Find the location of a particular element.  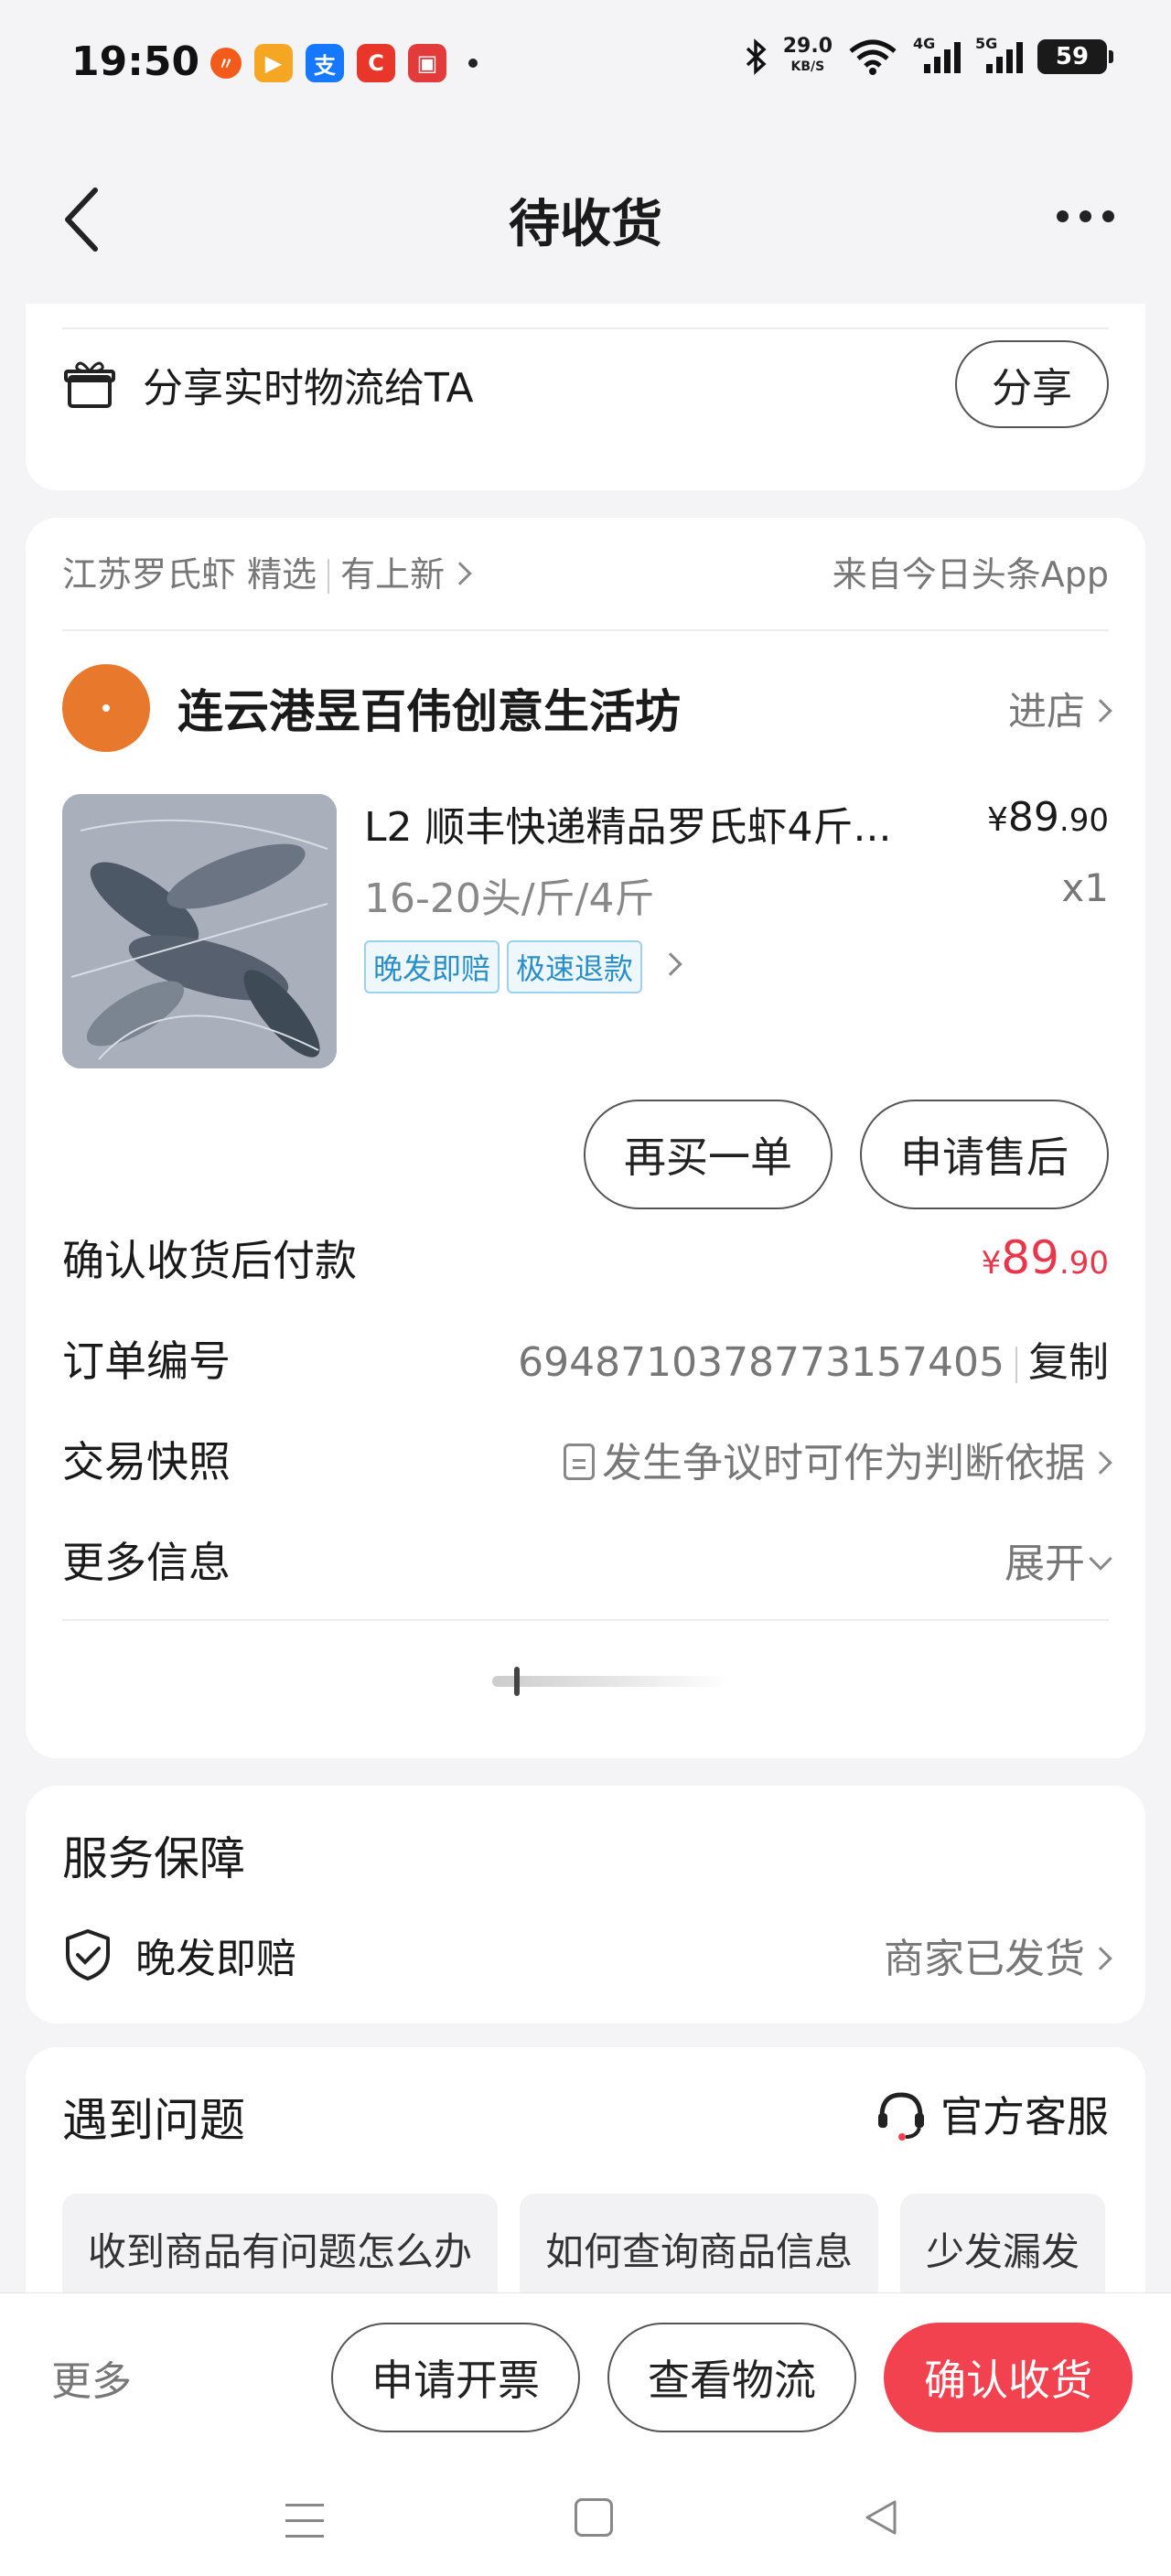

buy-again-button: 再买一单 is located at coordinates (708, 1154).